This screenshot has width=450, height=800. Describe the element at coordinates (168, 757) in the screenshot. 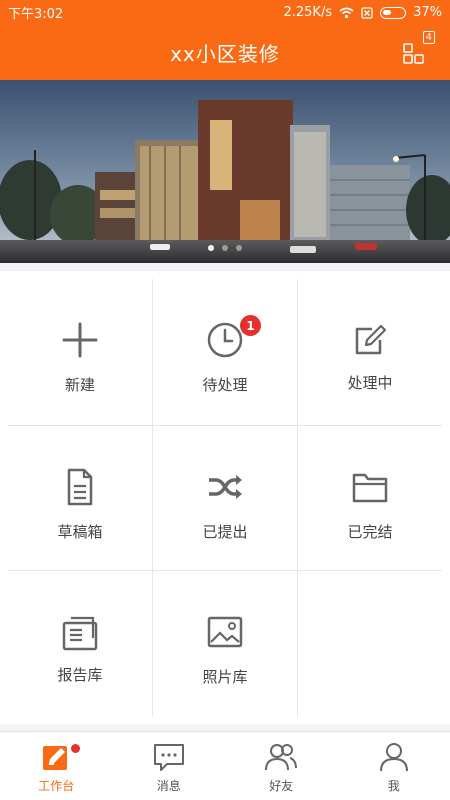

I see `message-icon` at that location.